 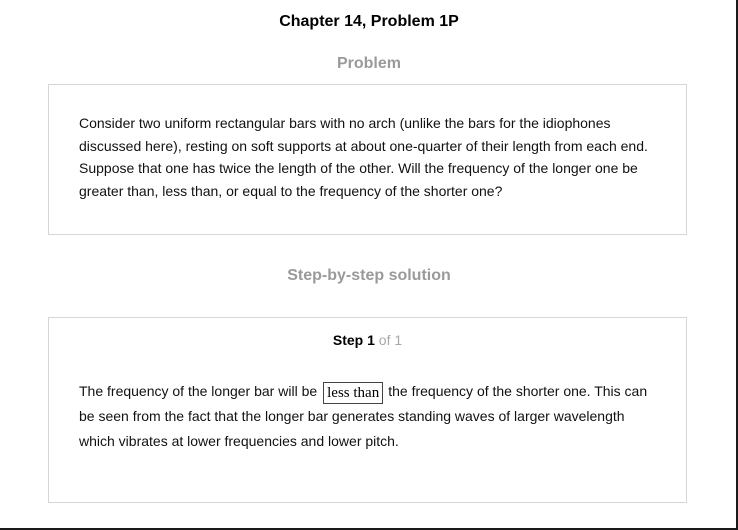 I want to click on solution-text-before: The frequency of the longer bar will be, so click(x=198, y=391).